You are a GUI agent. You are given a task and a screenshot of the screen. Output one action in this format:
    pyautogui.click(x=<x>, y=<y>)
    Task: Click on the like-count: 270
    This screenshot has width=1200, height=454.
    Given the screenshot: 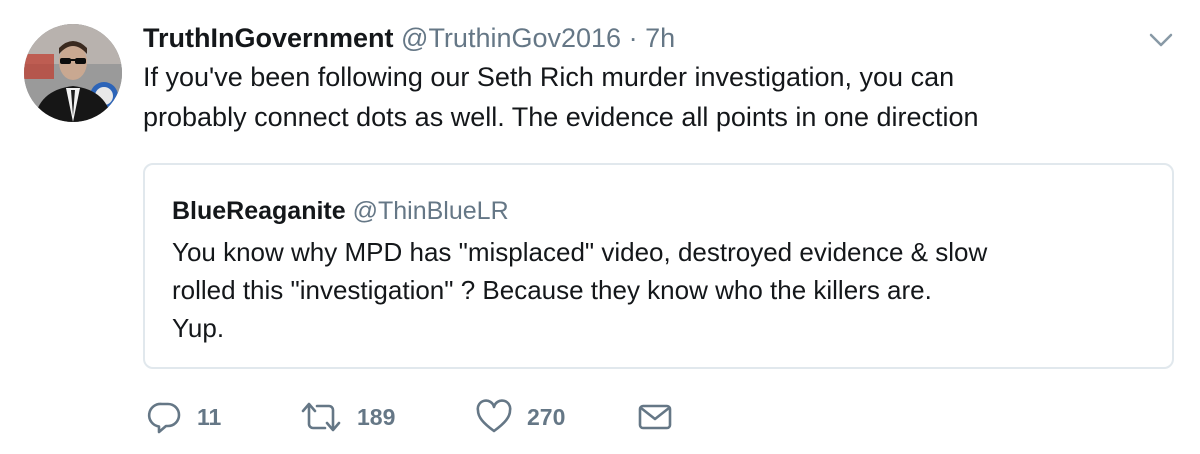 What is the action you would take?
    pyautogui.click(x=546, y=416)
    